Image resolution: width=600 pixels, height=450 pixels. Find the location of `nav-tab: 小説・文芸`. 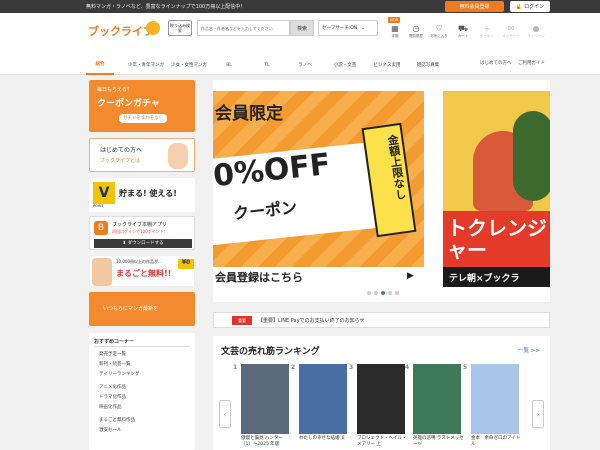

nav-tab: 小説・文芸 is located at coordinates (345, 65).